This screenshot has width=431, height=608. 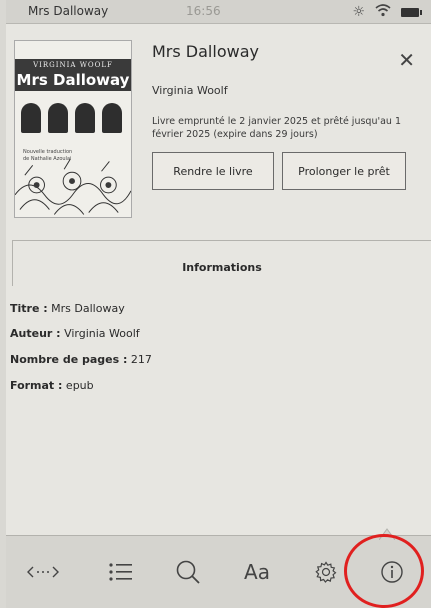 What do you see at coordinates (213, 171) in the screenshot?
I see `return-book-button: Rendre le livre` at bounding box center [213, 171].